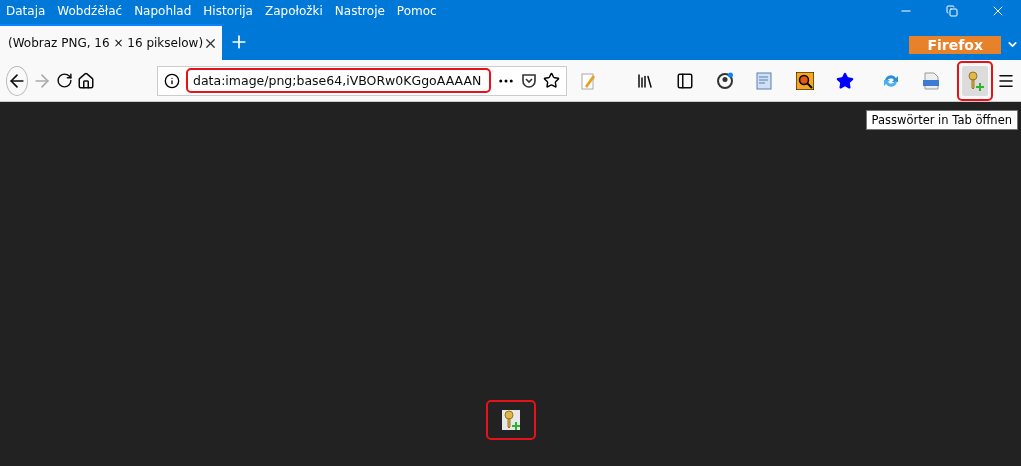  I want to click on info-icon, so click(172, 80).